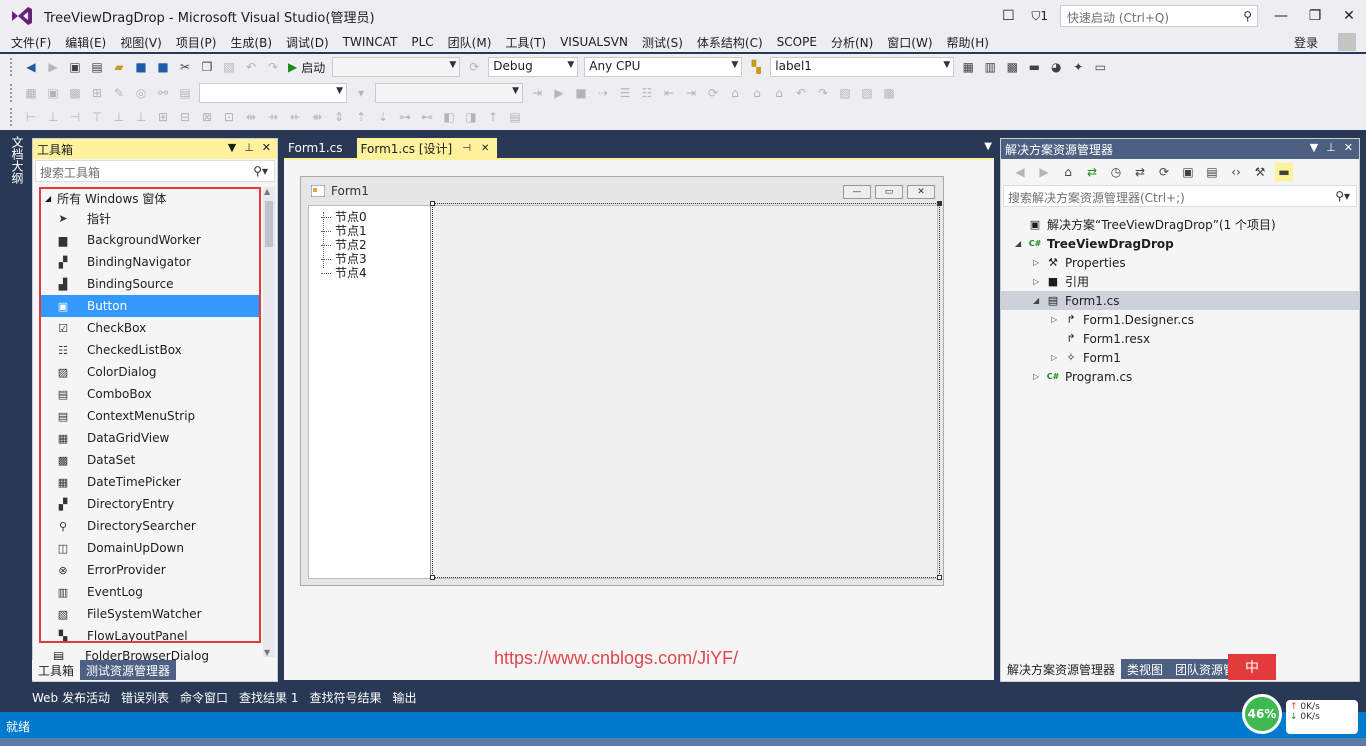 The image size is (1366, 746). What do you see at coordinates (1180, 300) in the screenshot?
I see `tree-row: ◢ ▤ Form1.cs` at bounding box center [1180, 300].